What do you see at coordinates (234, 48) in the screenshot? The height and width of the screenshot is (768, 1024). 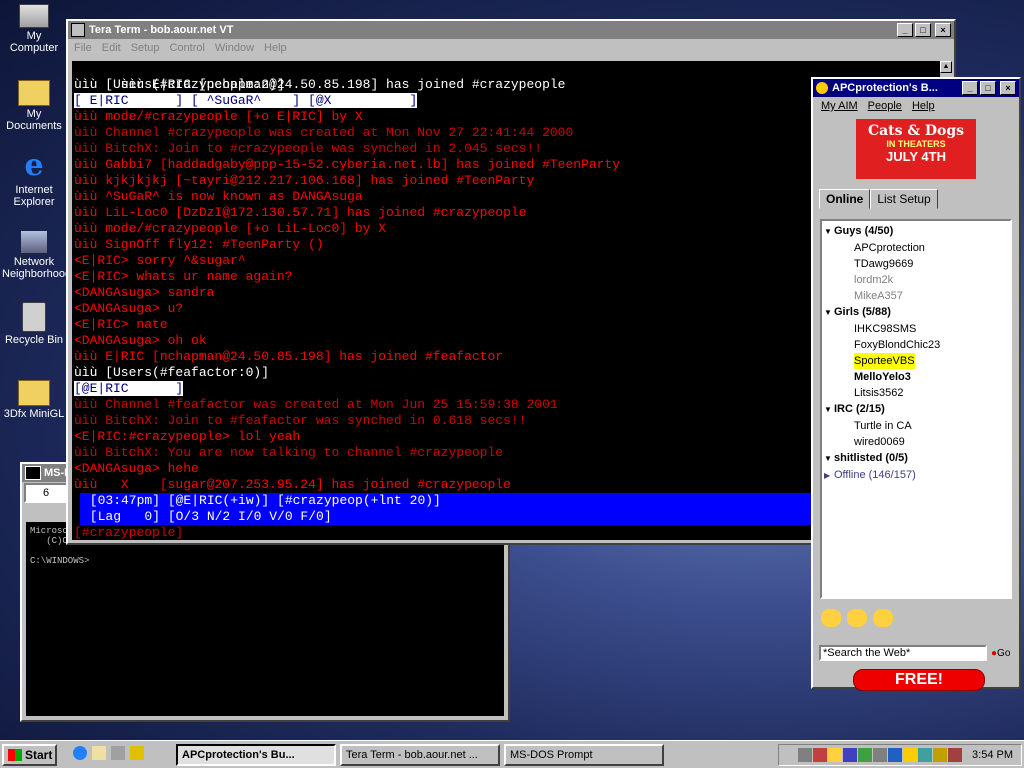 I see `menu-window: Window` at bounding box center [234, 48].